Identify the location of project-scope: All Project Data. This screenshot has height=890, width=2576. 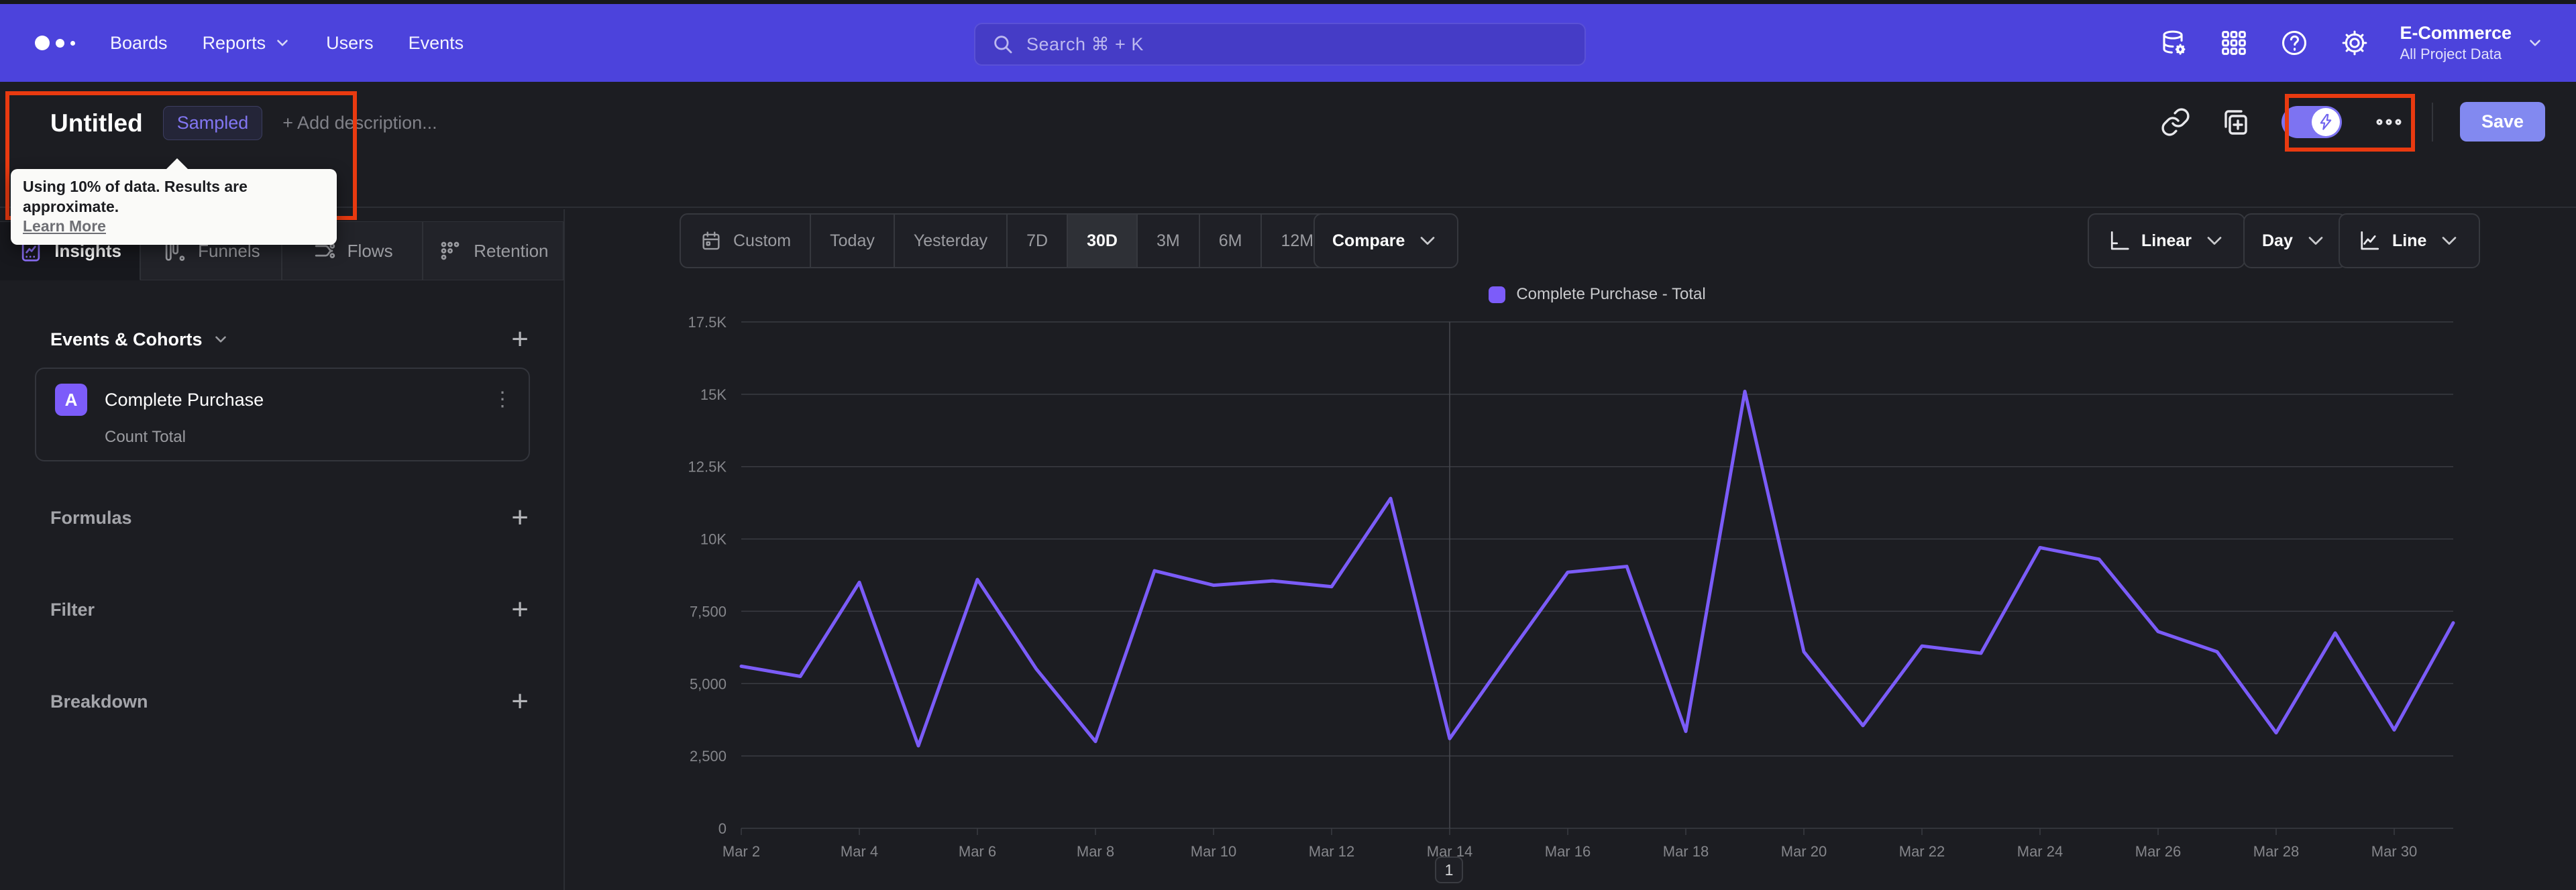
(2451, 54).